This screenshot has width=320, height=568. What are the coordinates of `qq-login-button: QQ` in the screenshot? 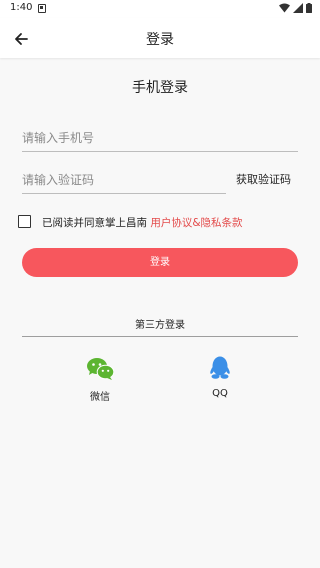 It's located at (220, 376).